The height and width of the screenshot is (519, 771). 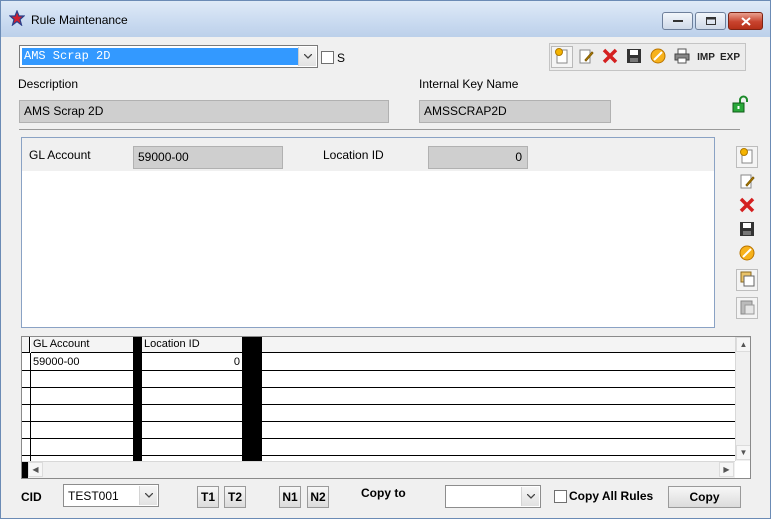 What do you see at coordinates (35, 469) in the screenshot?
I see `scroll-left-icon: ◀` at bounding box center [35, 469].